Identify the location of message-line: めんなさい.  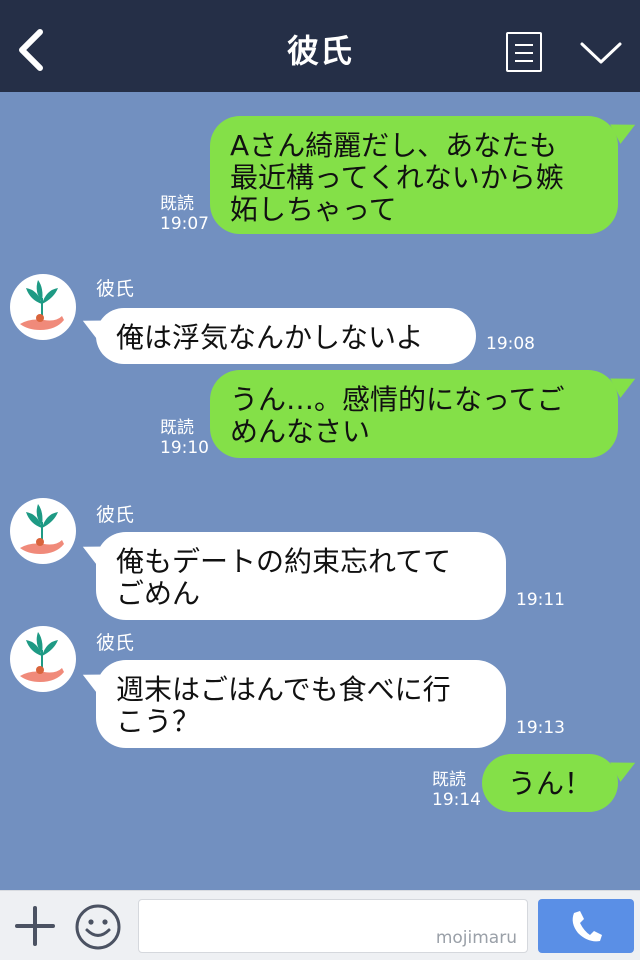
(300, 431).